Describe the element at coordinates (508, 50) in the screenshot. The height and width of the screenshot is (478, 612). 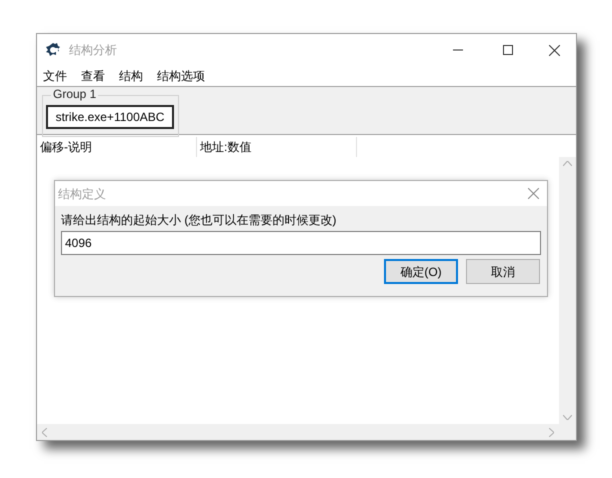
I see `maximize-icon` at that location.